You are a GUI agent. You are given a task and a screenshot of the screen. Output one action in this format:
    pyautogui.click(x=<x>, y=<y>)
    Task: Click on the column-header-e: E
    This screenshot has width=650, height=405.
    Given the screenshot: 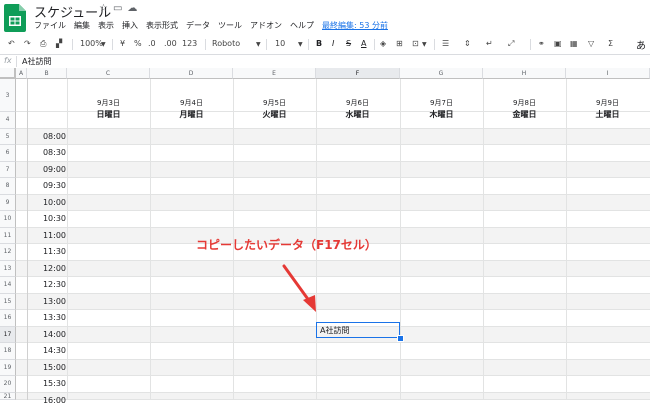 What is the action you would take?
    pyautogui.click(x=274, y=73)
    